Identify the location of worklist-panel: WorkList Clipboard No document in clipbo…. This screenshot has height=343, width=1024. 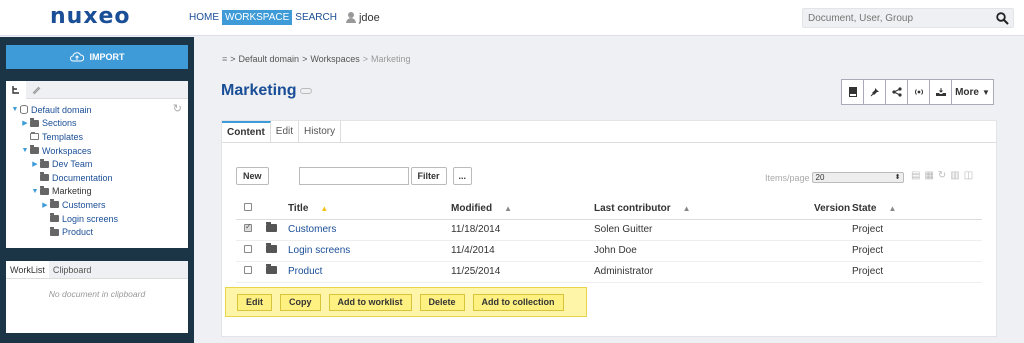
(97, 297).